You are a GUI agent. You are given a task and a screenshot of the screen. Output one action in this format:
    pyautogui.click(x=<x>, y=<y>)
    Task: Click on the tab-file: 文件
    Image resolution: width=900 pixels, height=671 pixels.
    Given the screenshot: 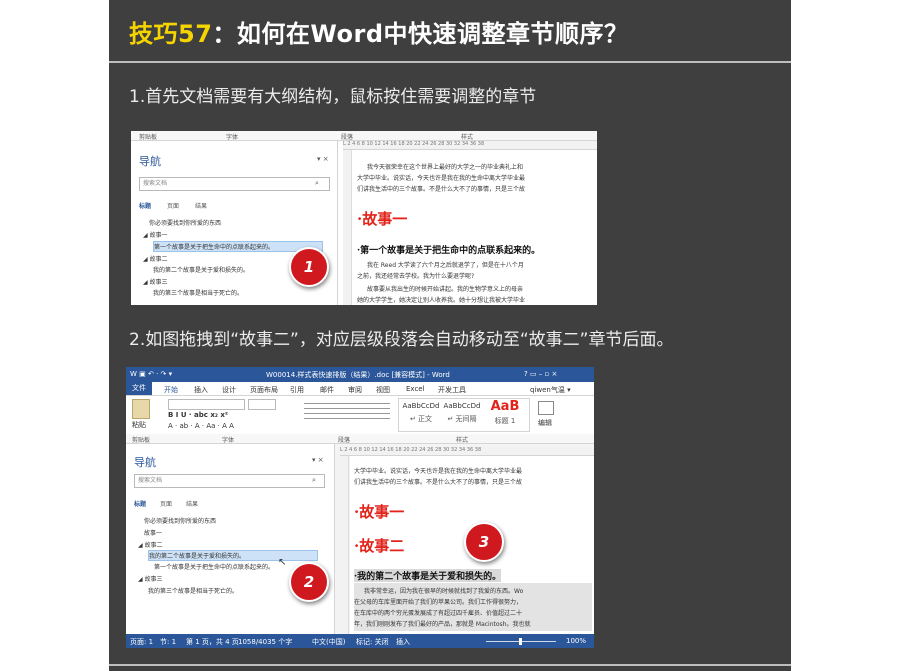 What is the action you would take?
    pyautogui.click(x=139, y=388)
    